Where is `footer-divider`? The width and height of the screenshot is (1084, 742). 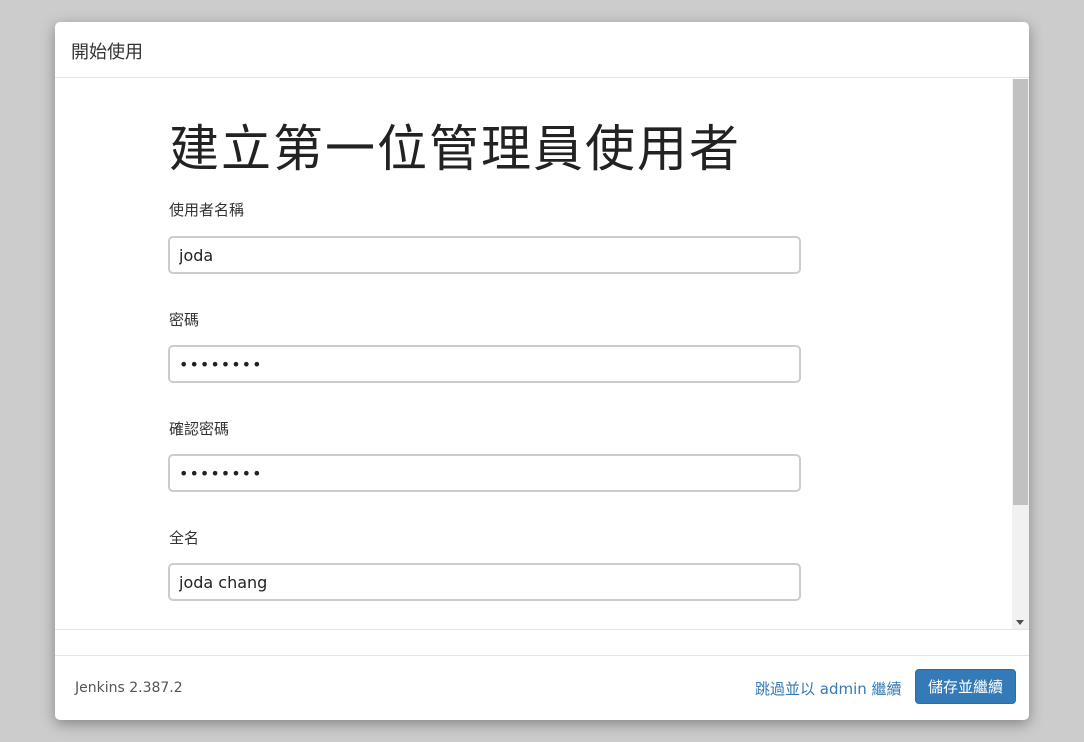
footer-divider is located at coordinates (542, 655).